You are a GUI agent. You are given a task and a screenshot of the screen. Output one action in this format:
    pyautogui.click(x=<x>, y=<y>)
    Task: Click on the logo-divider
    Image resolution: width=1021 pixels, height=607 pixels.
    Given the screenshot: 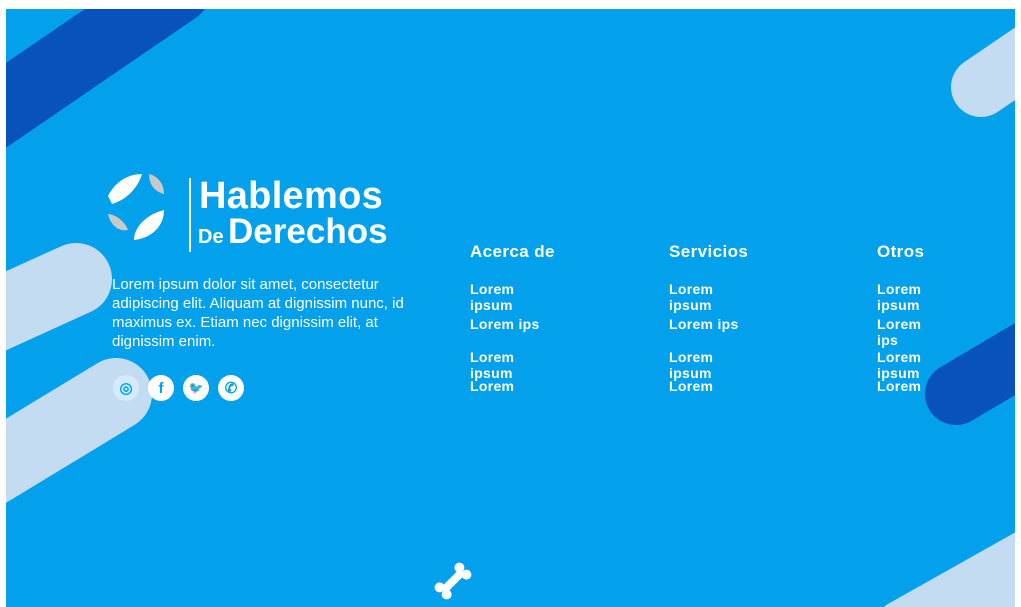 What is the action you would take?
    pyautogui.click(x=190, y=215)
    